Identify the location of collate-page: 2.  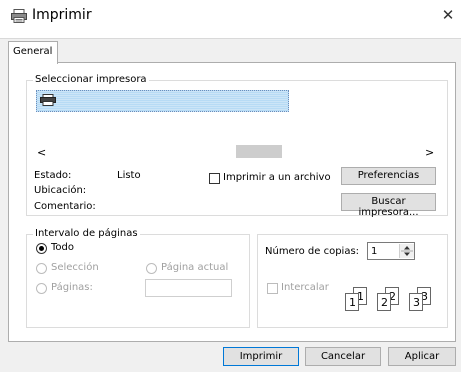
(384, 302).